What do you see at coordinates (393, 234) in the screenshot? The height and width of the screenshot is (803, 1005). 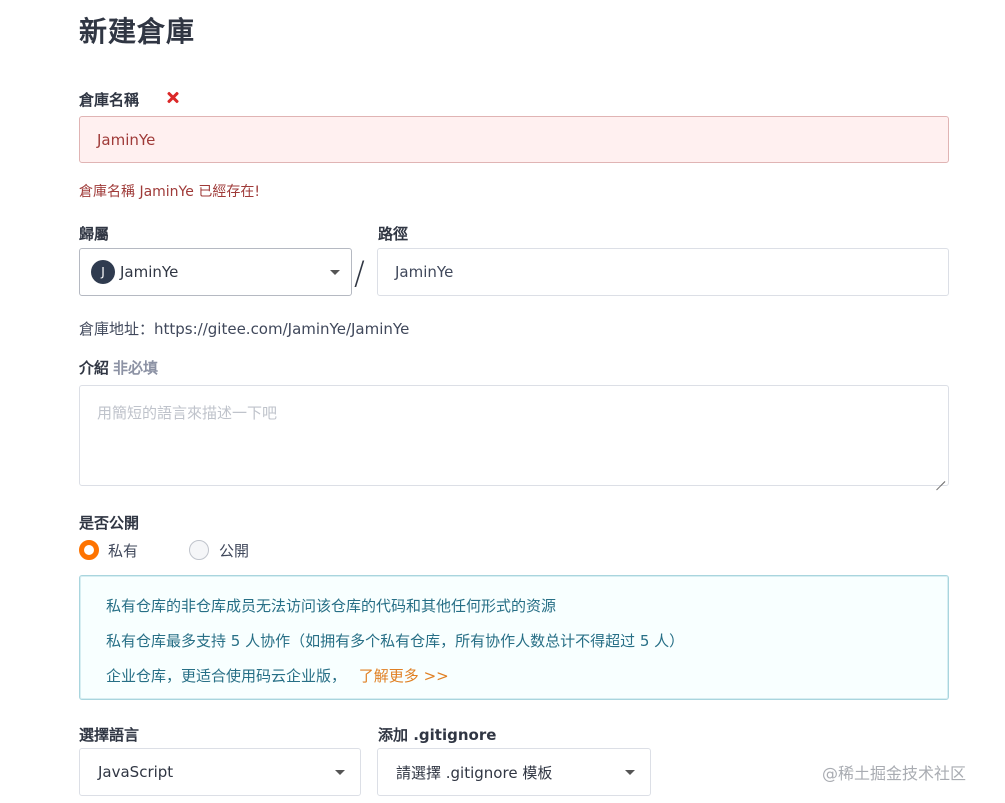 I see `path-label: 路徑` at bounding box center [393, 234].